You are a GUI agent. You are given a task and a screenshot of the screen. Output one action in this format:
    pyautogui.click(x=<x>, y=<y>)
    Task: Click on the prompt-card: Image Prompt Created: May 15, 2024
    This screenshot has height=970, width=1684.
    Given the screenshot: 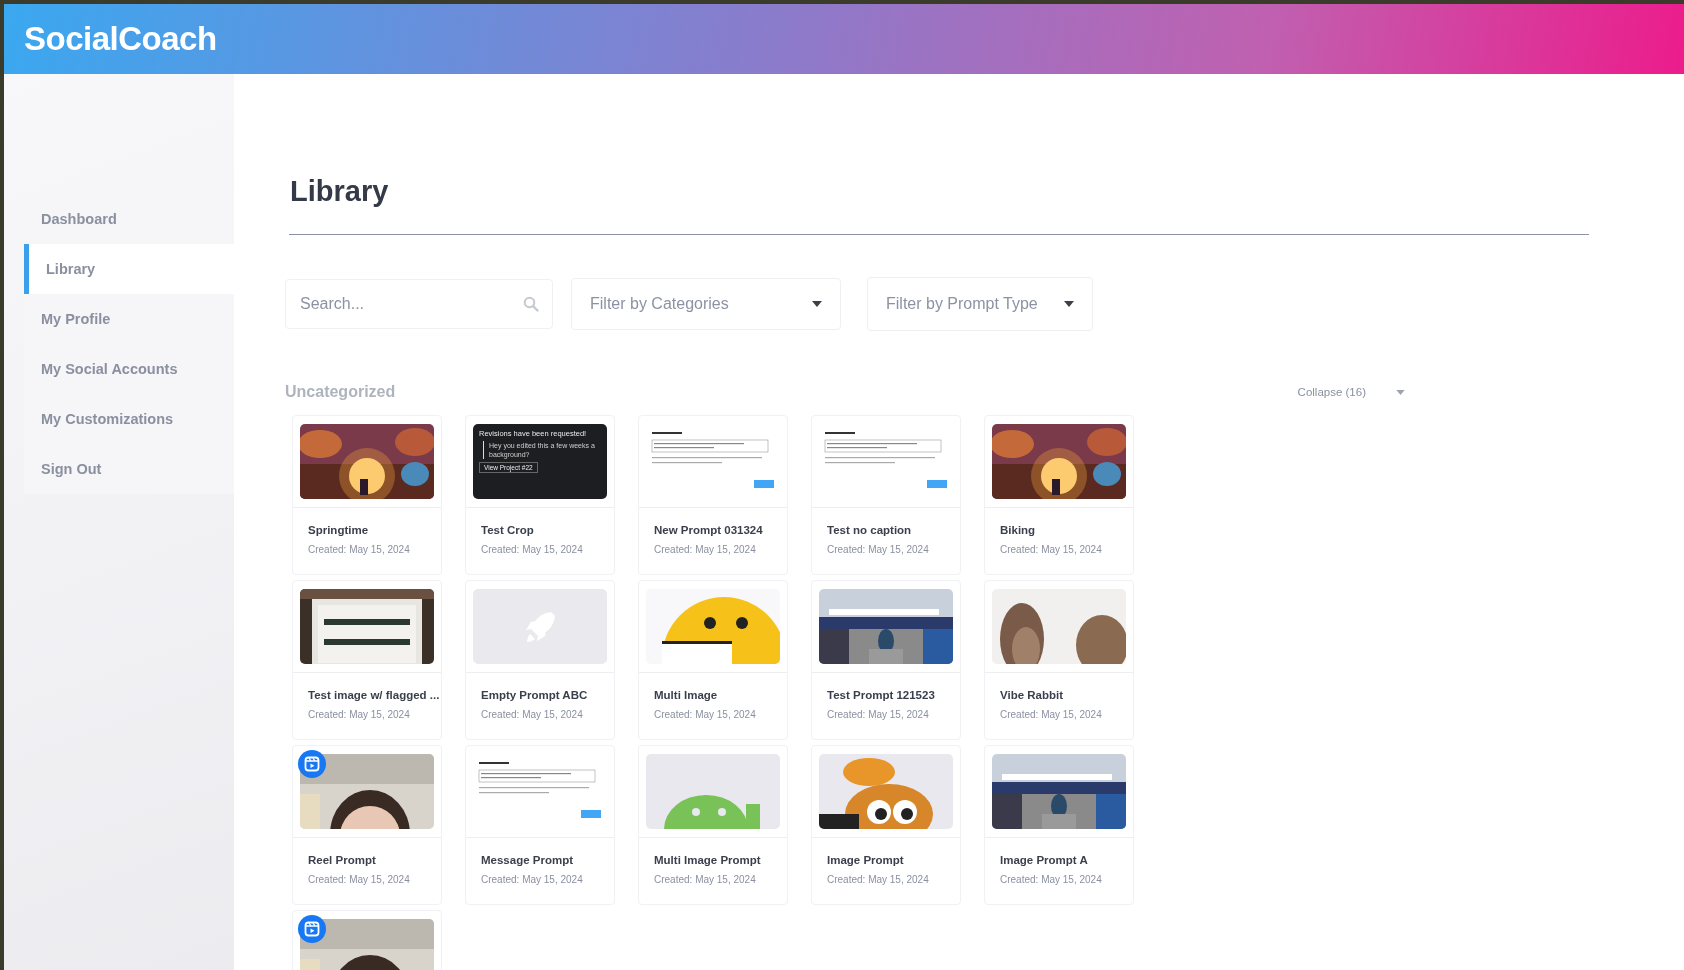 What is the action you would take?
    pyautogui.click(x=886, y=825)
    